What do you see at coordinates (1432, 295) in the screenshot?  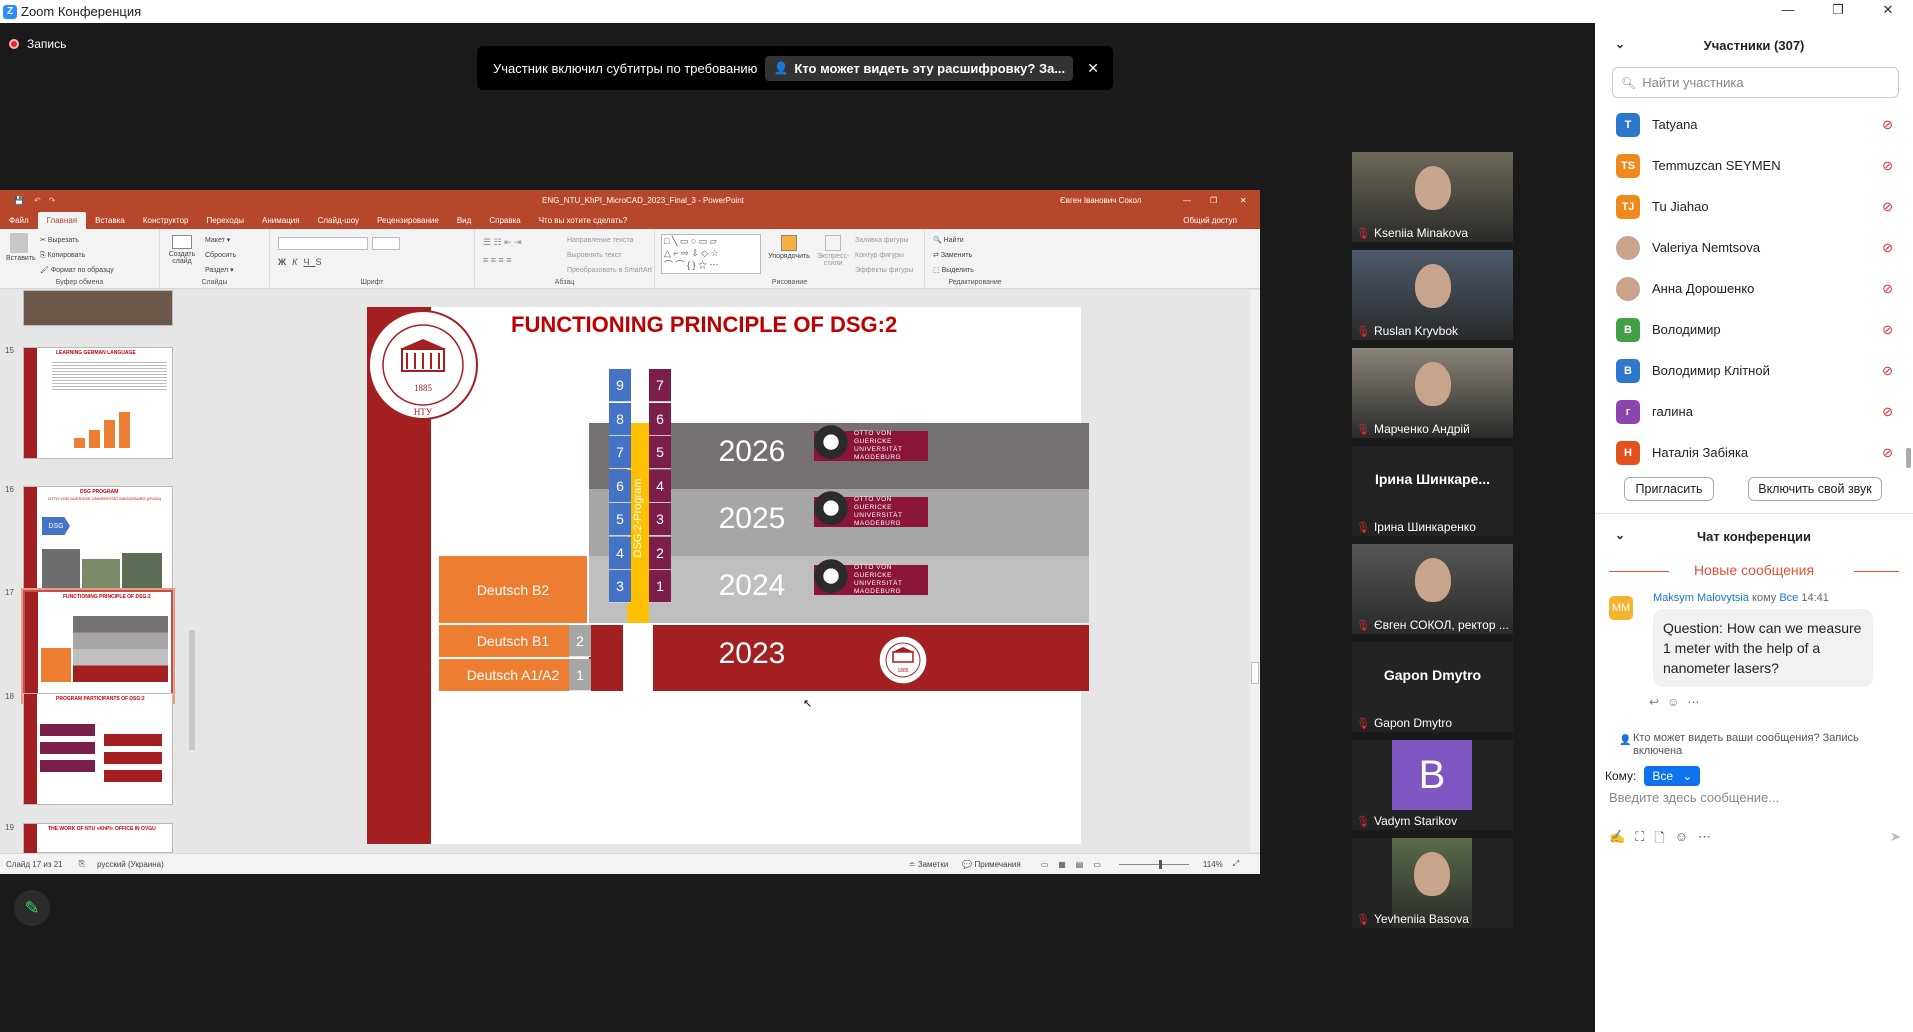 I see `video-tile: 🎙︎ Ruslan Kryvbok` at bounding box center [1432, 295].